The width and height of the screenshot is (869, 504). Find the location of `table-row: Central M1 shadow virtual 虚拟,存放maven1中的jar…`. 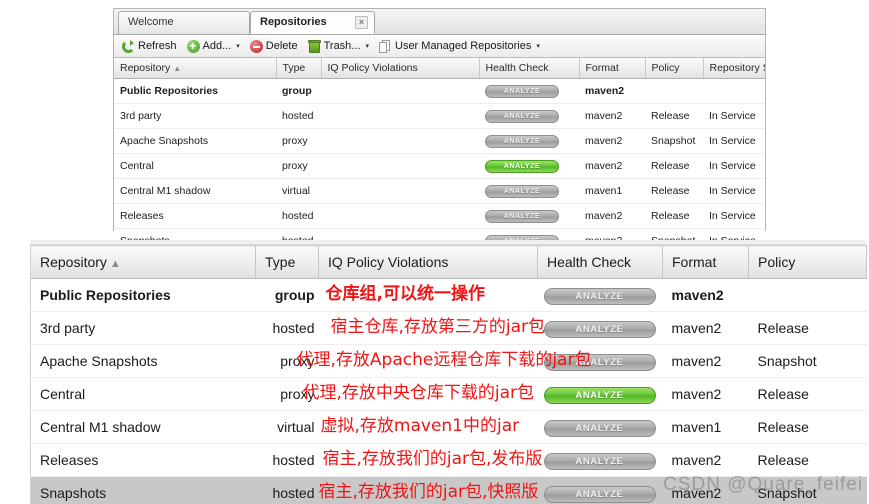

table-row: Central M1 shadow virtual 虚拟,存放maven1中的jar… is located at coordinates (448, 427).